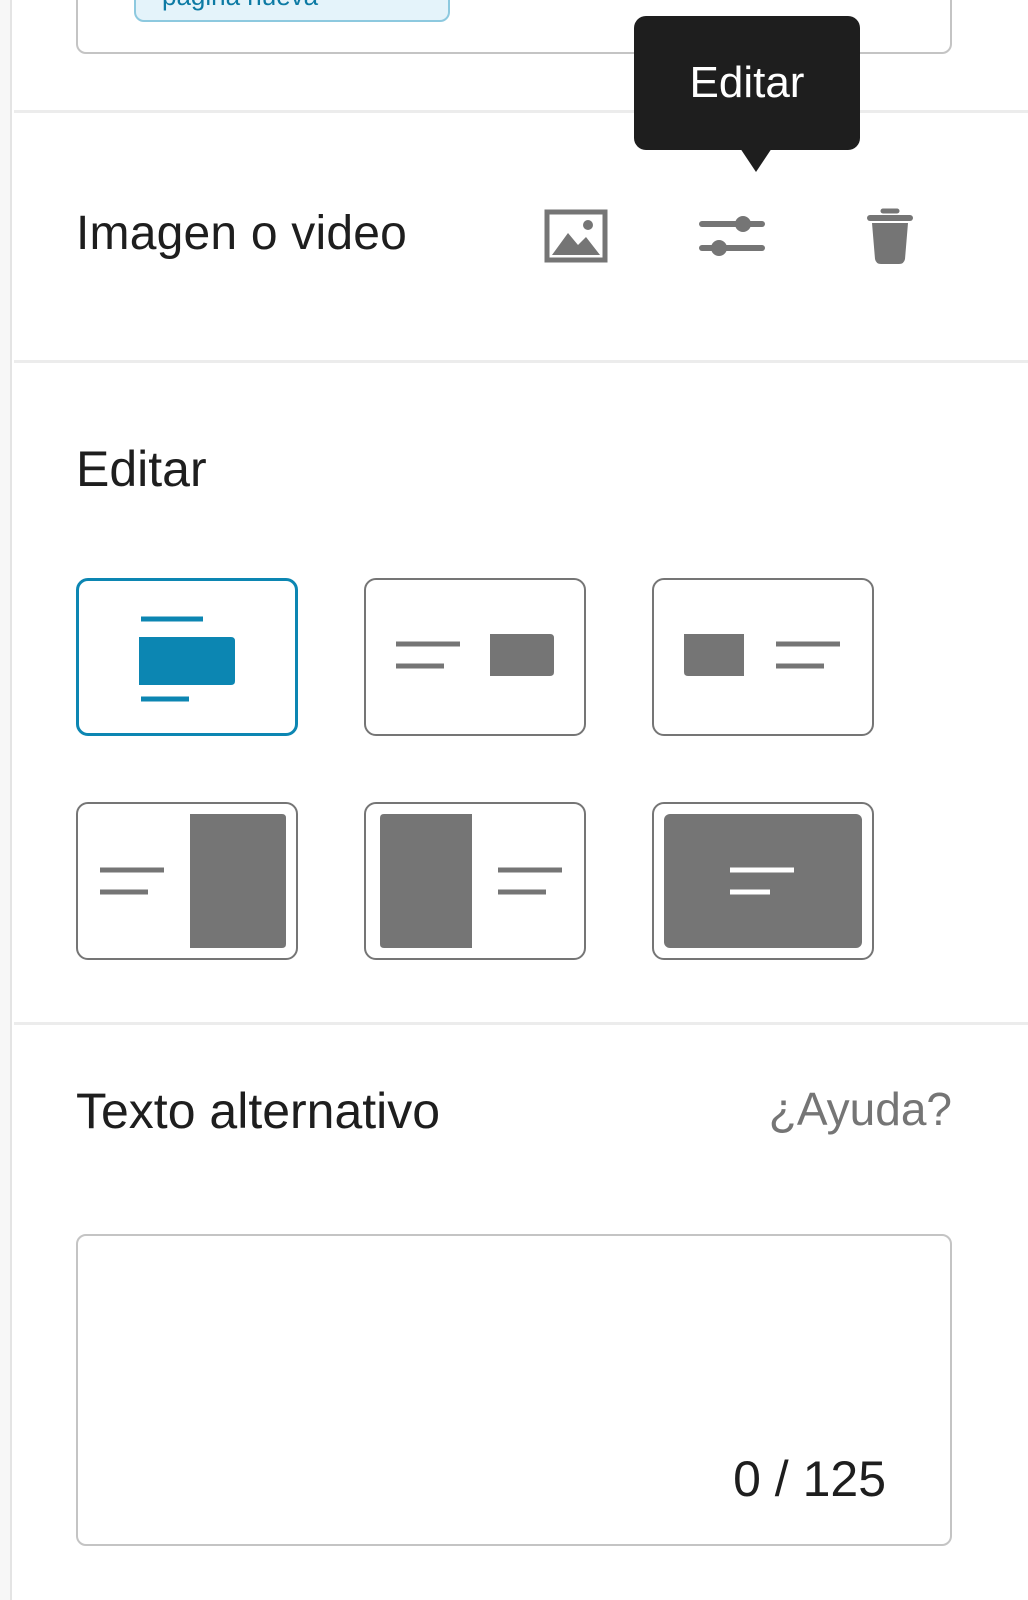 This screenshot has height=1600, width=1028. I want to click on edit-image-button, so click(732, 236).